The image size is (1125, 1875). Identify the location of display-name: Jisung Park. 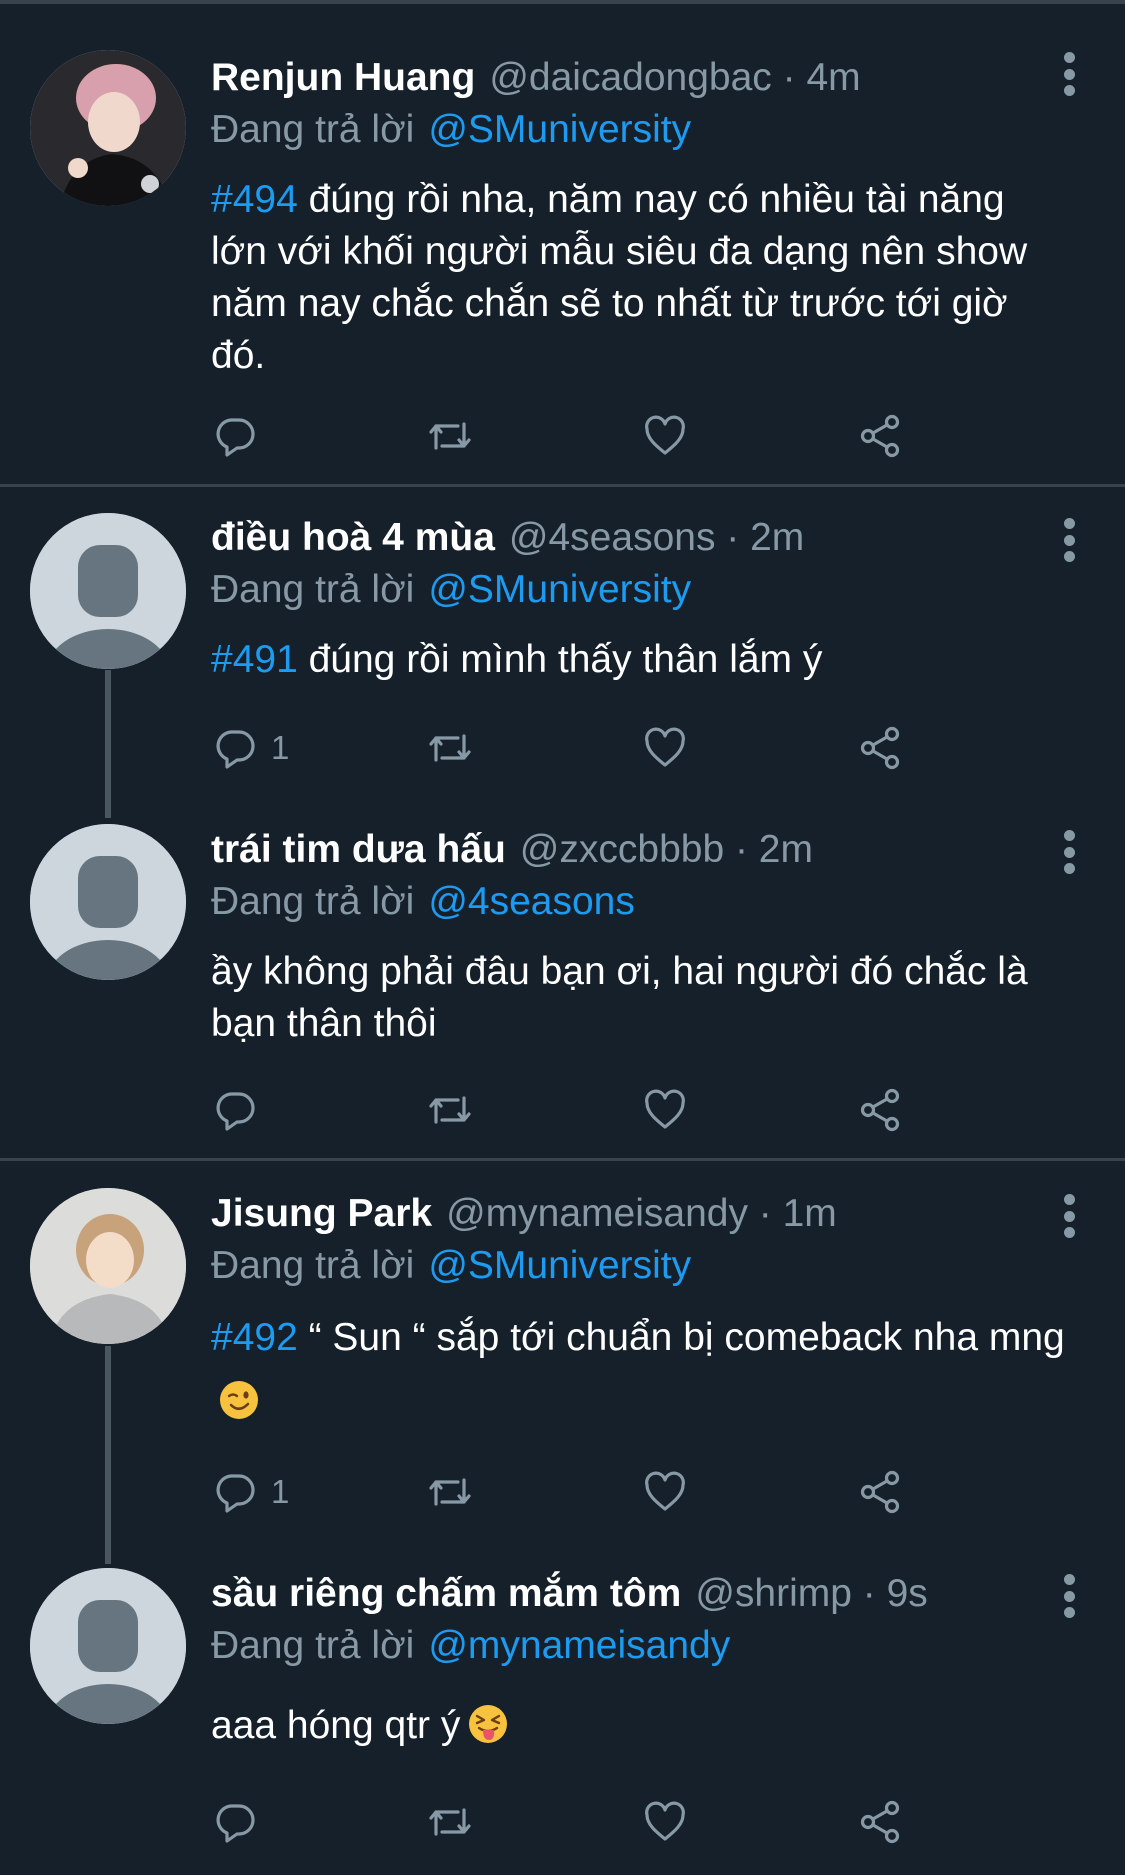
(321, 1214).